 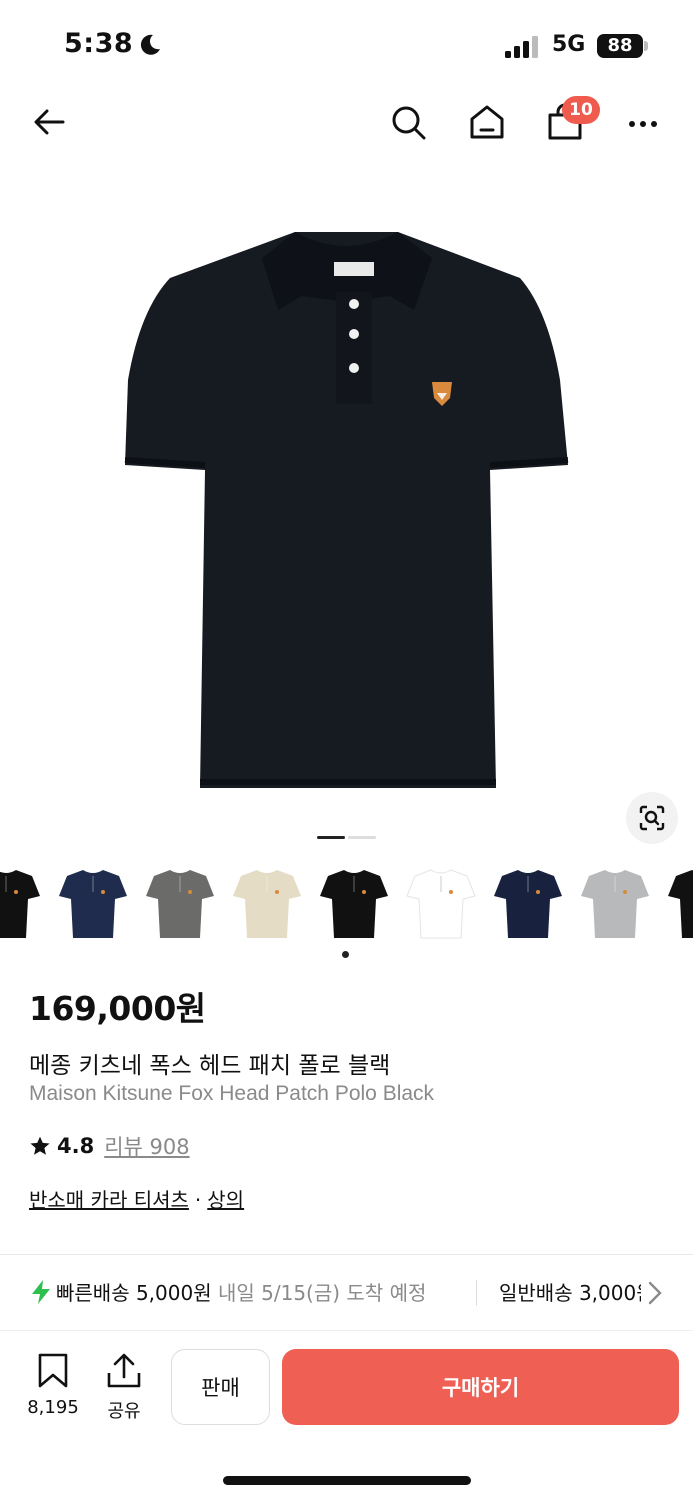 I want to click on search-icon, so click(x=409, y=123).